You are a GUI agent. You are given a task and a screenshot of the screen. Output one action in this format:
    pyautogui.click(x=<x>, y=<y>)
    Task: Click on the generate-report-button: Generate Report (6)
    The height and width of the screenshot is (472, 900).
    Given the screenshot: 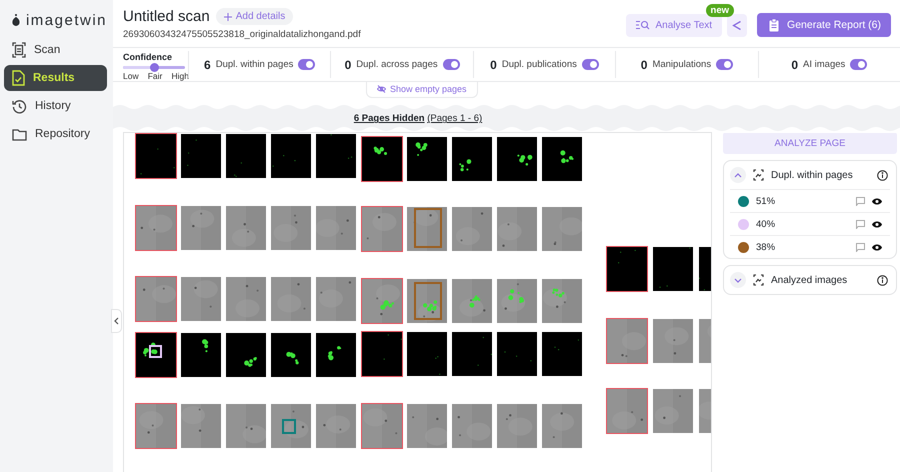 What is the action you would take?
    pyautogui.click(x=824, y=25)
    